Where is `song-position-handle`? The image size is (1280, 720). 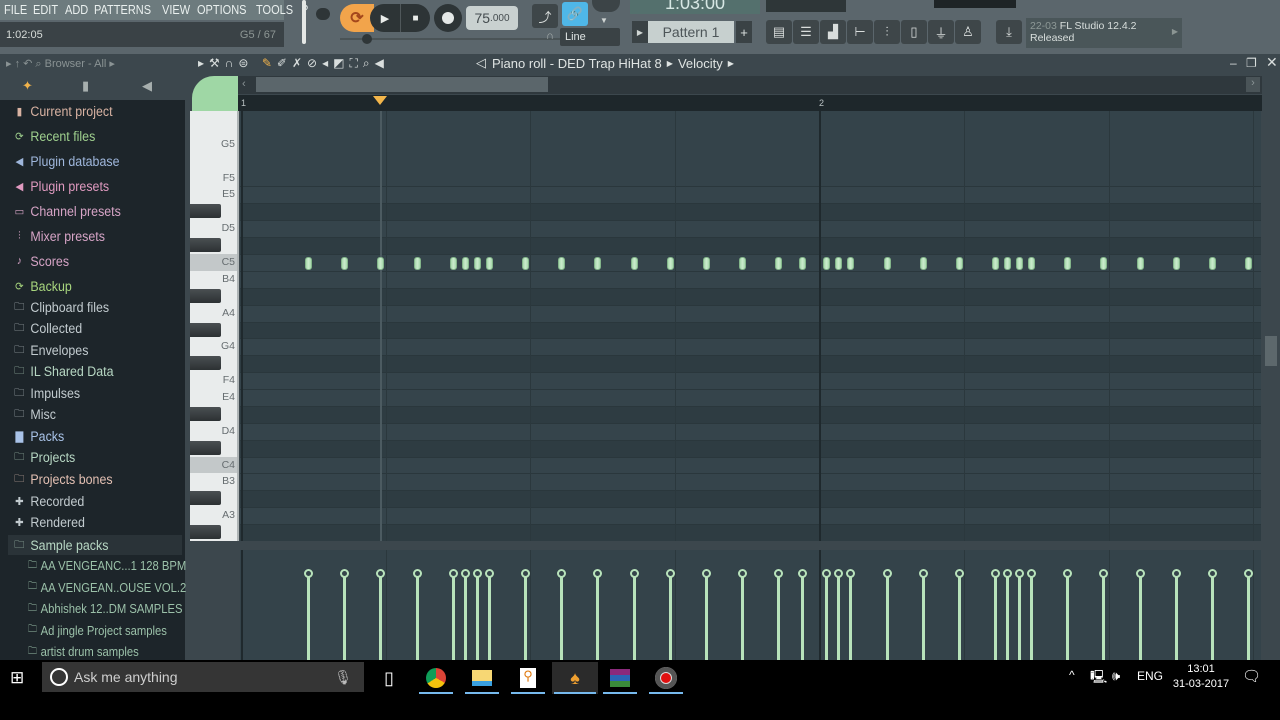
song-position-handle is located at coordinates (367, 39).